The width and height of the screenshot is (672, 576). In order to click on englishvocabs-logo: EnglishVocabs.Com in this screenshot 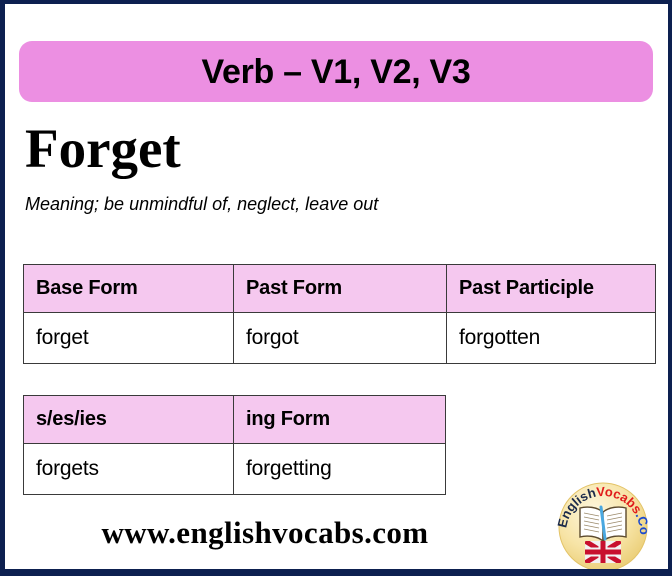, I will do `click(603, 525)`.